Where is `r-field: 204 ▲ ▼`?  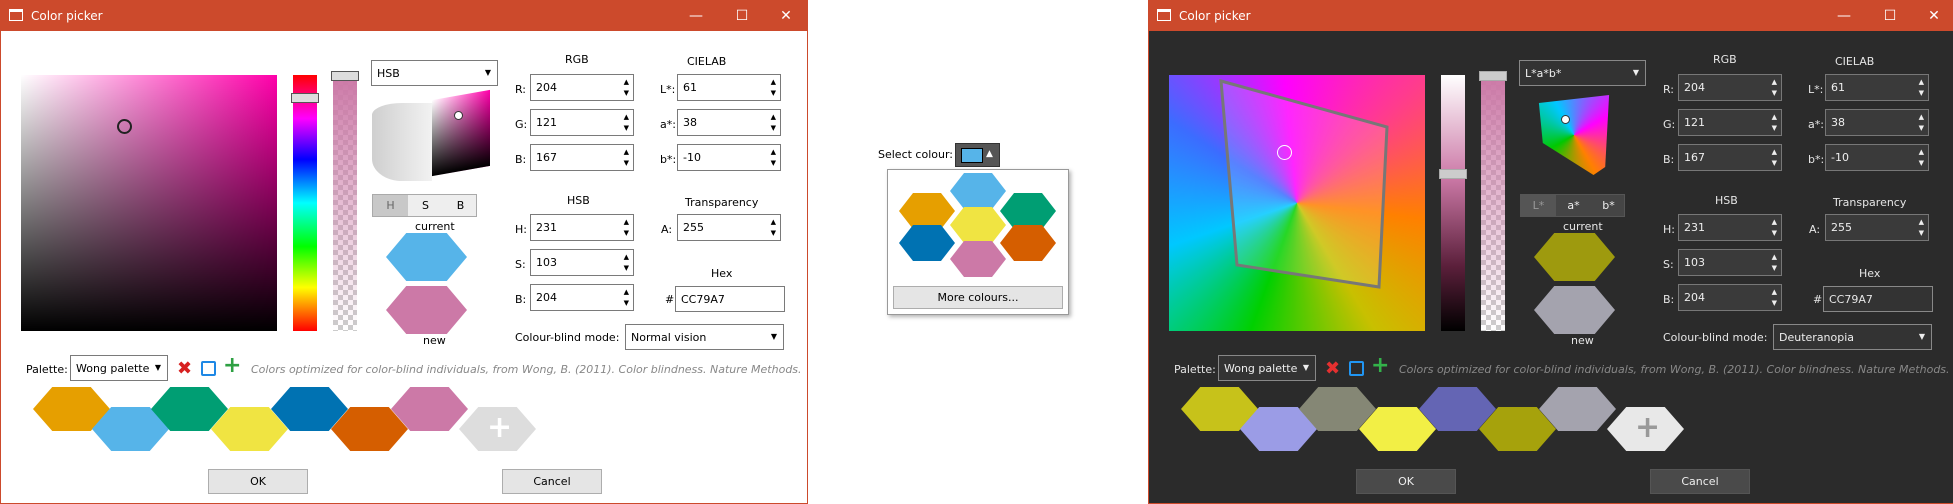
r-field: 204 ▲ ▼ is located at coordinates (582, 87).